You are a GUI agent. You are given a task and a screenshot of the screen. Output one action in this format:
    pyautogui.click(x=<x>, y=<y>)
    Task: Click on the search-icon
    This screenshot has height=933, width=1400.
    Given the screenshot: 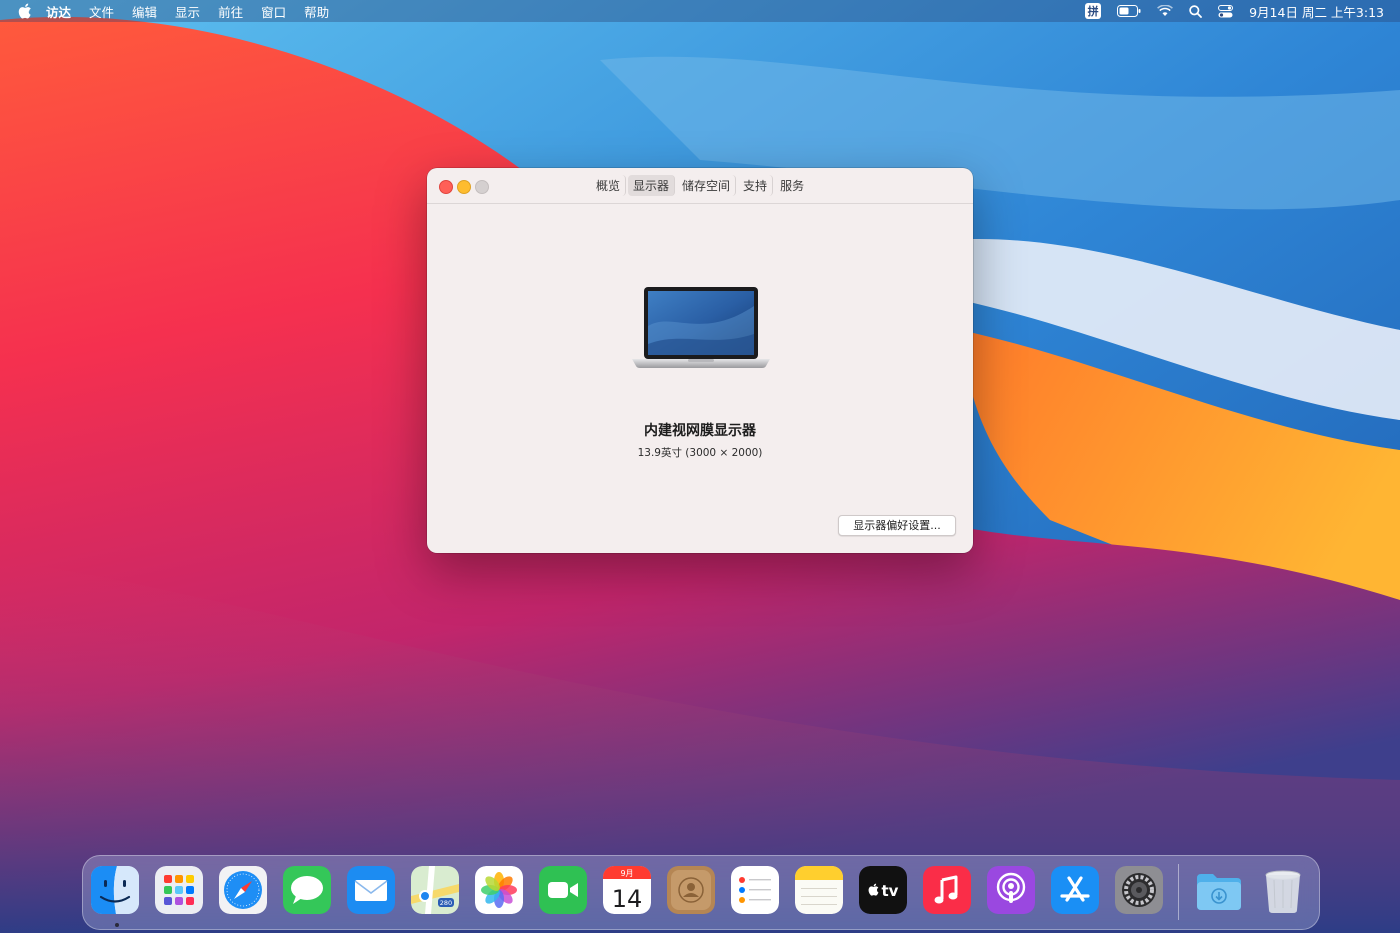 What is the action you would take?
    pyautogui.click(x=1196, y=11)
    